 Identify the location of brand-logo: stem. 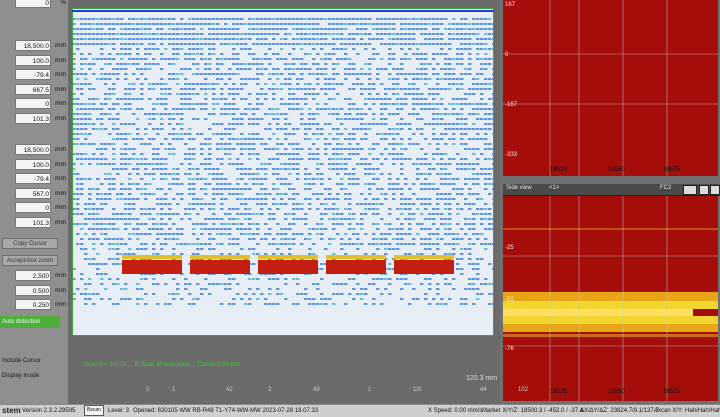
(11, 410).